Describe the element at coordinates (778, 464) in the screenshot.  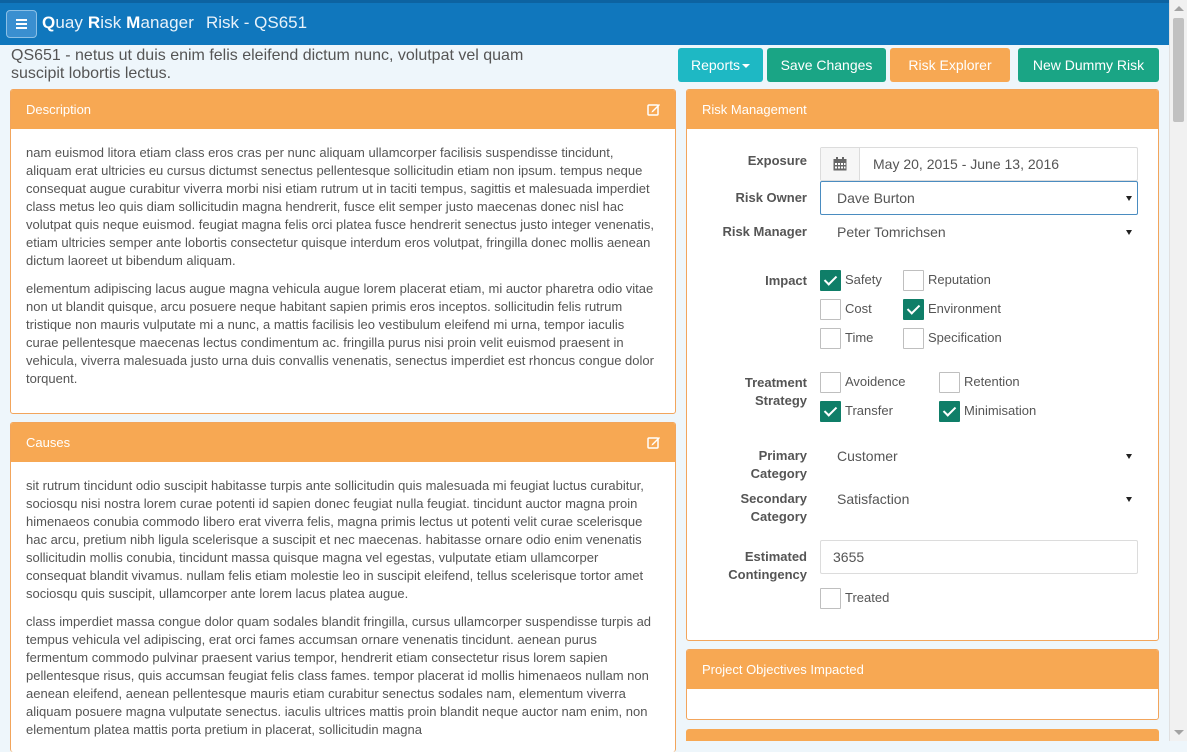
I see `primary-category-label: Primary Category` at that location.